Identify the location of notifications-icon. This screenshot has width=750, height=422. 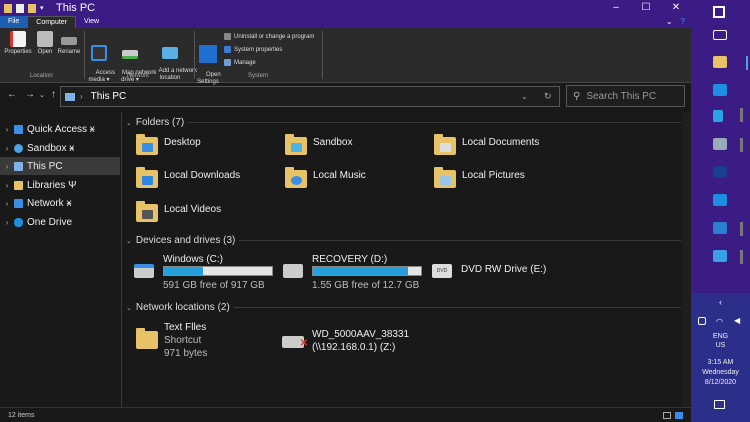
(719, 404).